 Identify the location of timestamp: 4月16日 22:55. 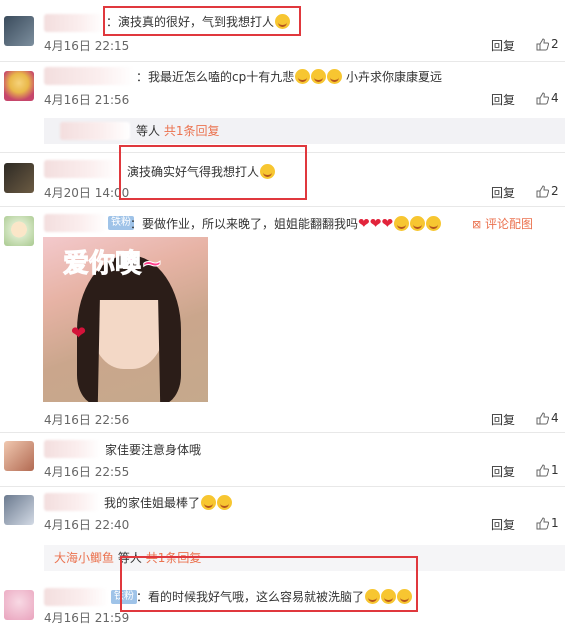
(87, 472).